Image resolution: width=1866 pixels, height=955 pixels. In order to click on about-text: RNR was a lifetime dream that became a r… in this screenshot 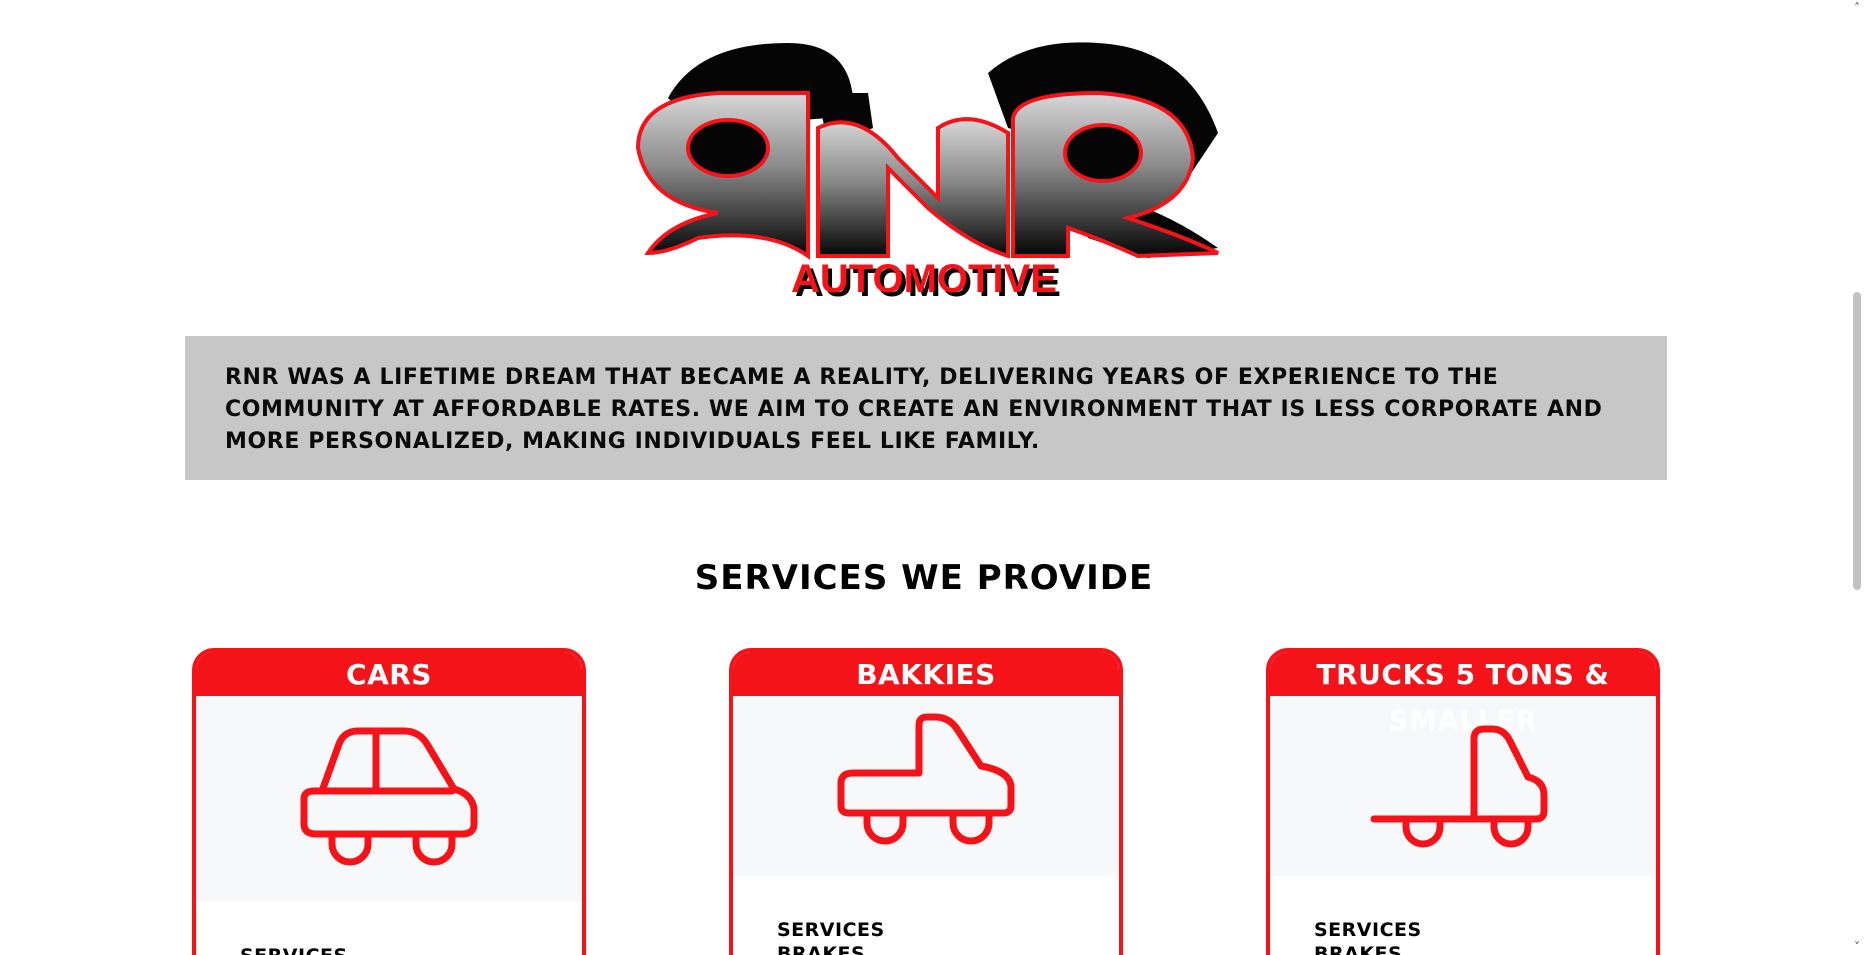, I will do `click(914, 409)`.